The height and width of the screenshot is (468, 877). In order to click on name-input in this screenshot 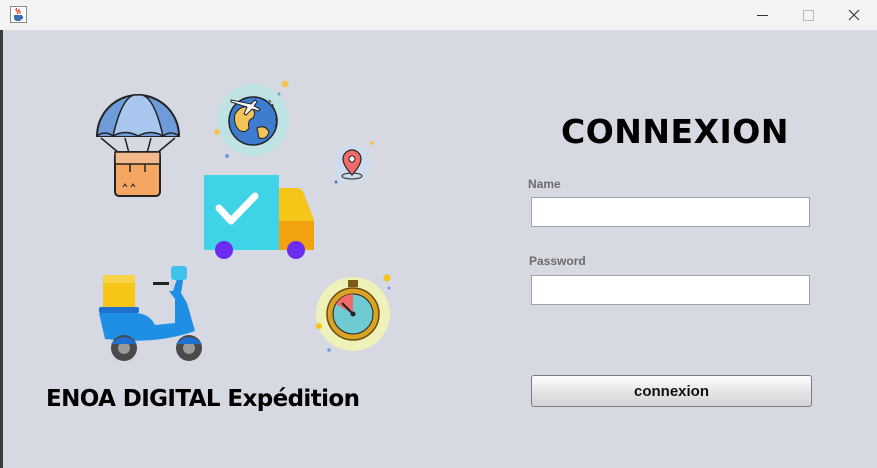, I will do `click(670, 212)`.